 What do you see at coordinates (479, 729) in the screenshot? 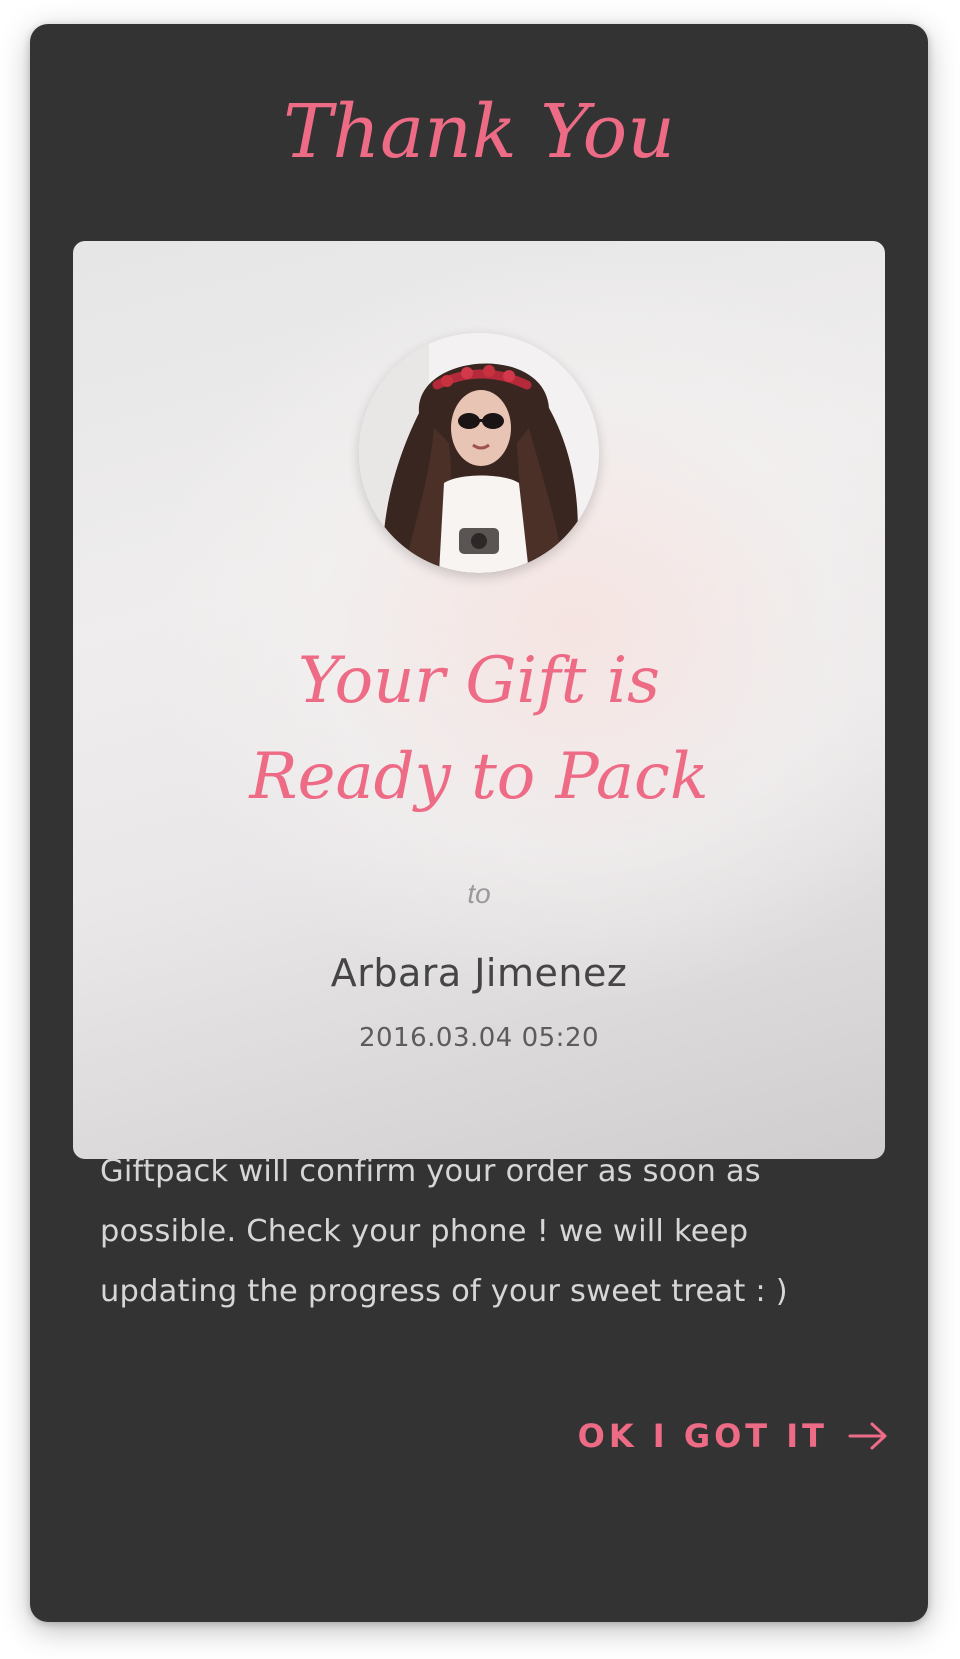
I see `gift-ready-headline: Your Gift is Ready to Pack` at bounding box center [479, 729].